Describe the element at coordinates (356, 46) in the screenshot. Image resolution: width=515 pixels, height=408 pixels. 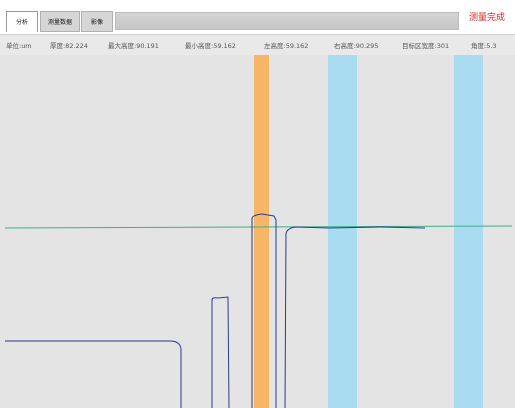
I see `right-height-value: 右高度:90.295` at that location.